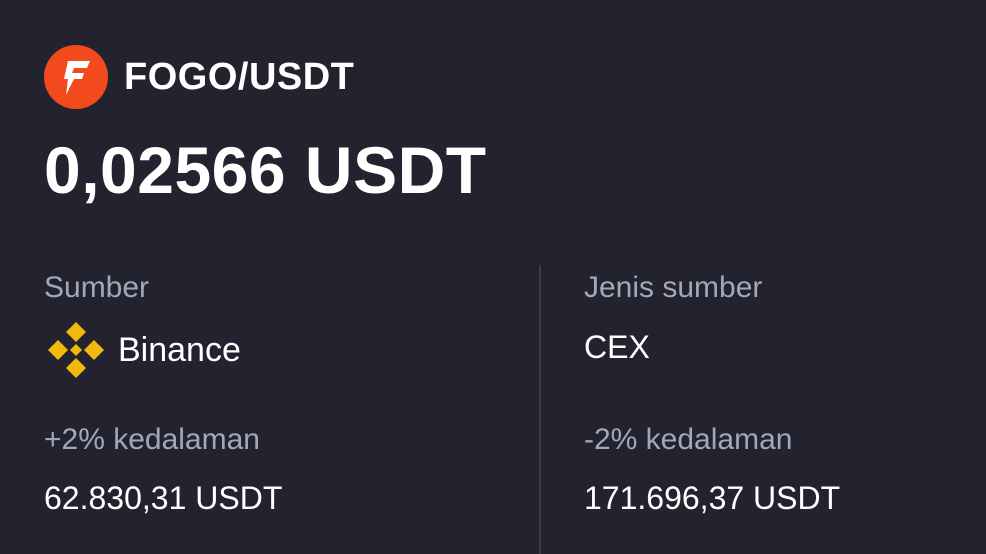 The width and height of the screenshot is (986, 554). I want to click on plus-depth-label: +2% kedalaman, so click(152, 439).